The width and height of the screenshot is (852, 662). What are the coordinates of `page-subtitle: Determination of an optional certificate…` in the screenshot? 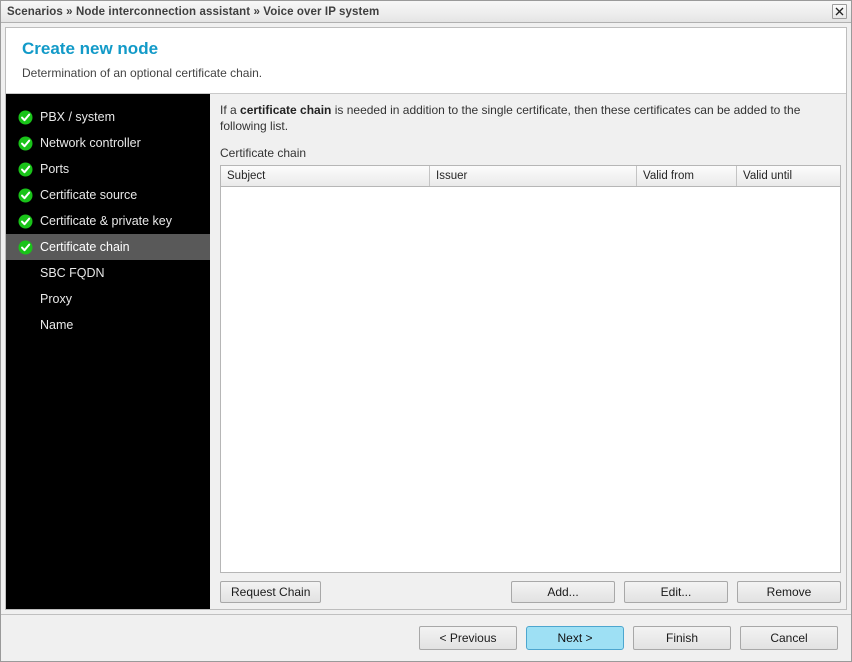 It's located at (142, 73).